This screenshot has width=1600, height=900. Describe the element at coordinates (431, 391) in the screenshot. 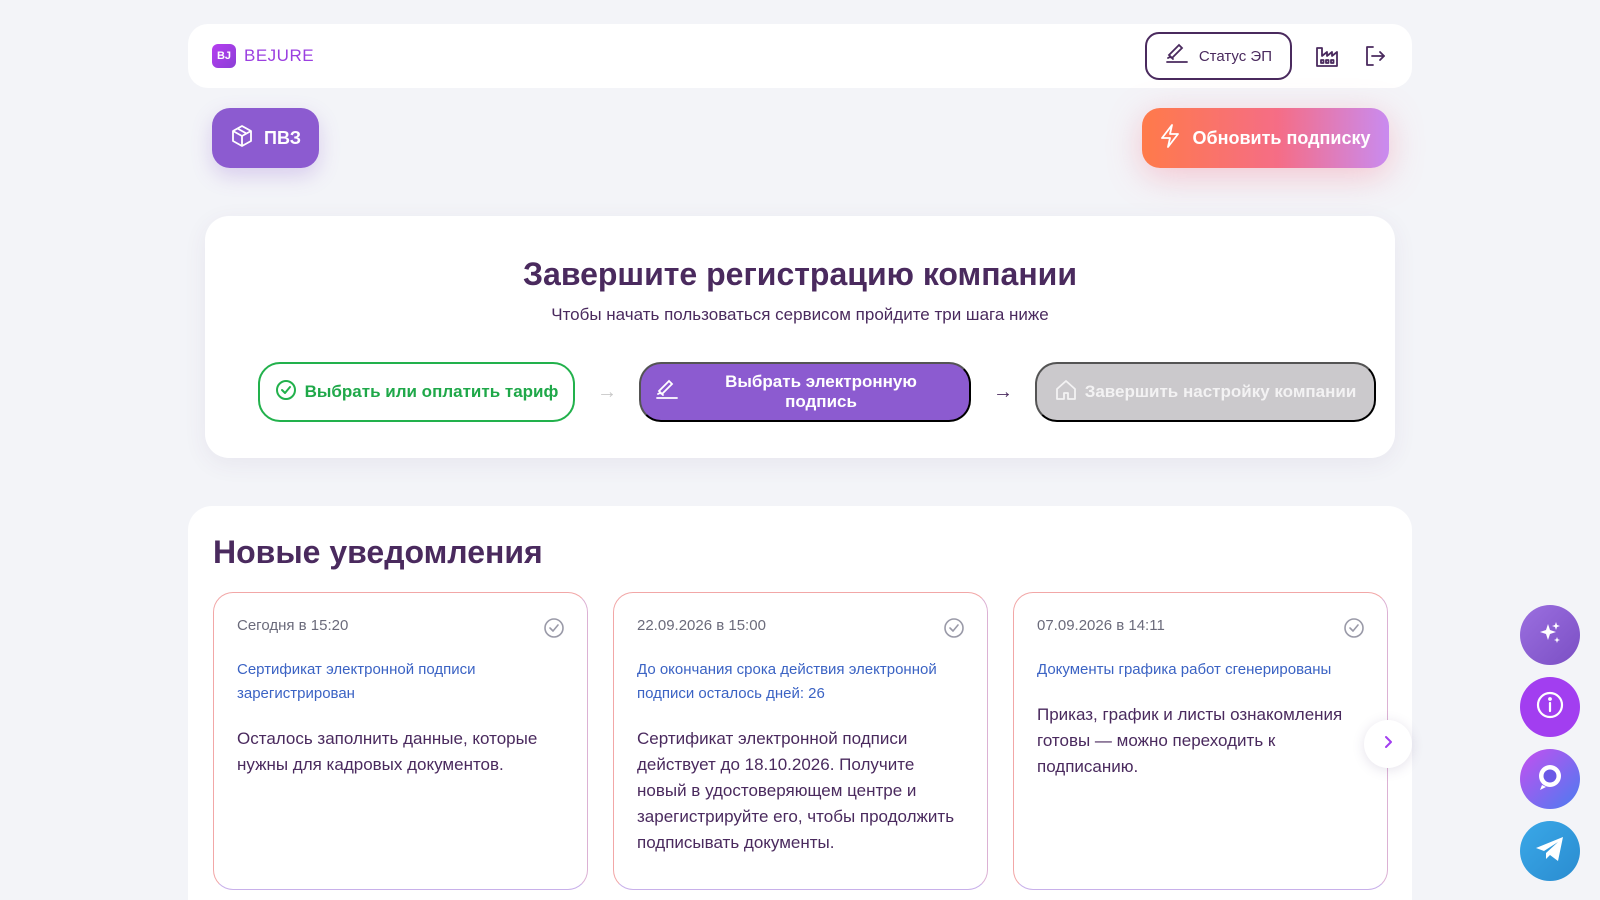

I see `step-label: Выбрать или оплатить тариф` at that location.